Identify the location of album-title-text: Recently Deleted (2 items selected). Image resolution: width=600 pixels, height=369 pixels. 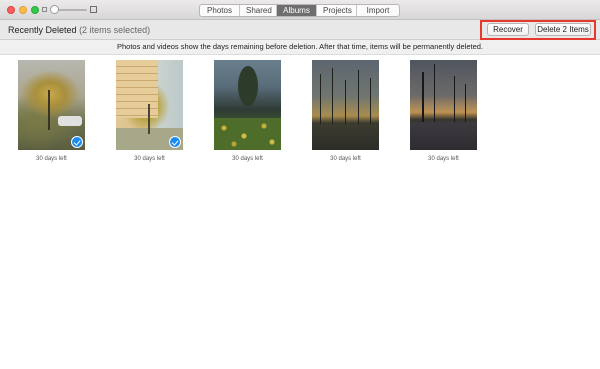
(79, 30).